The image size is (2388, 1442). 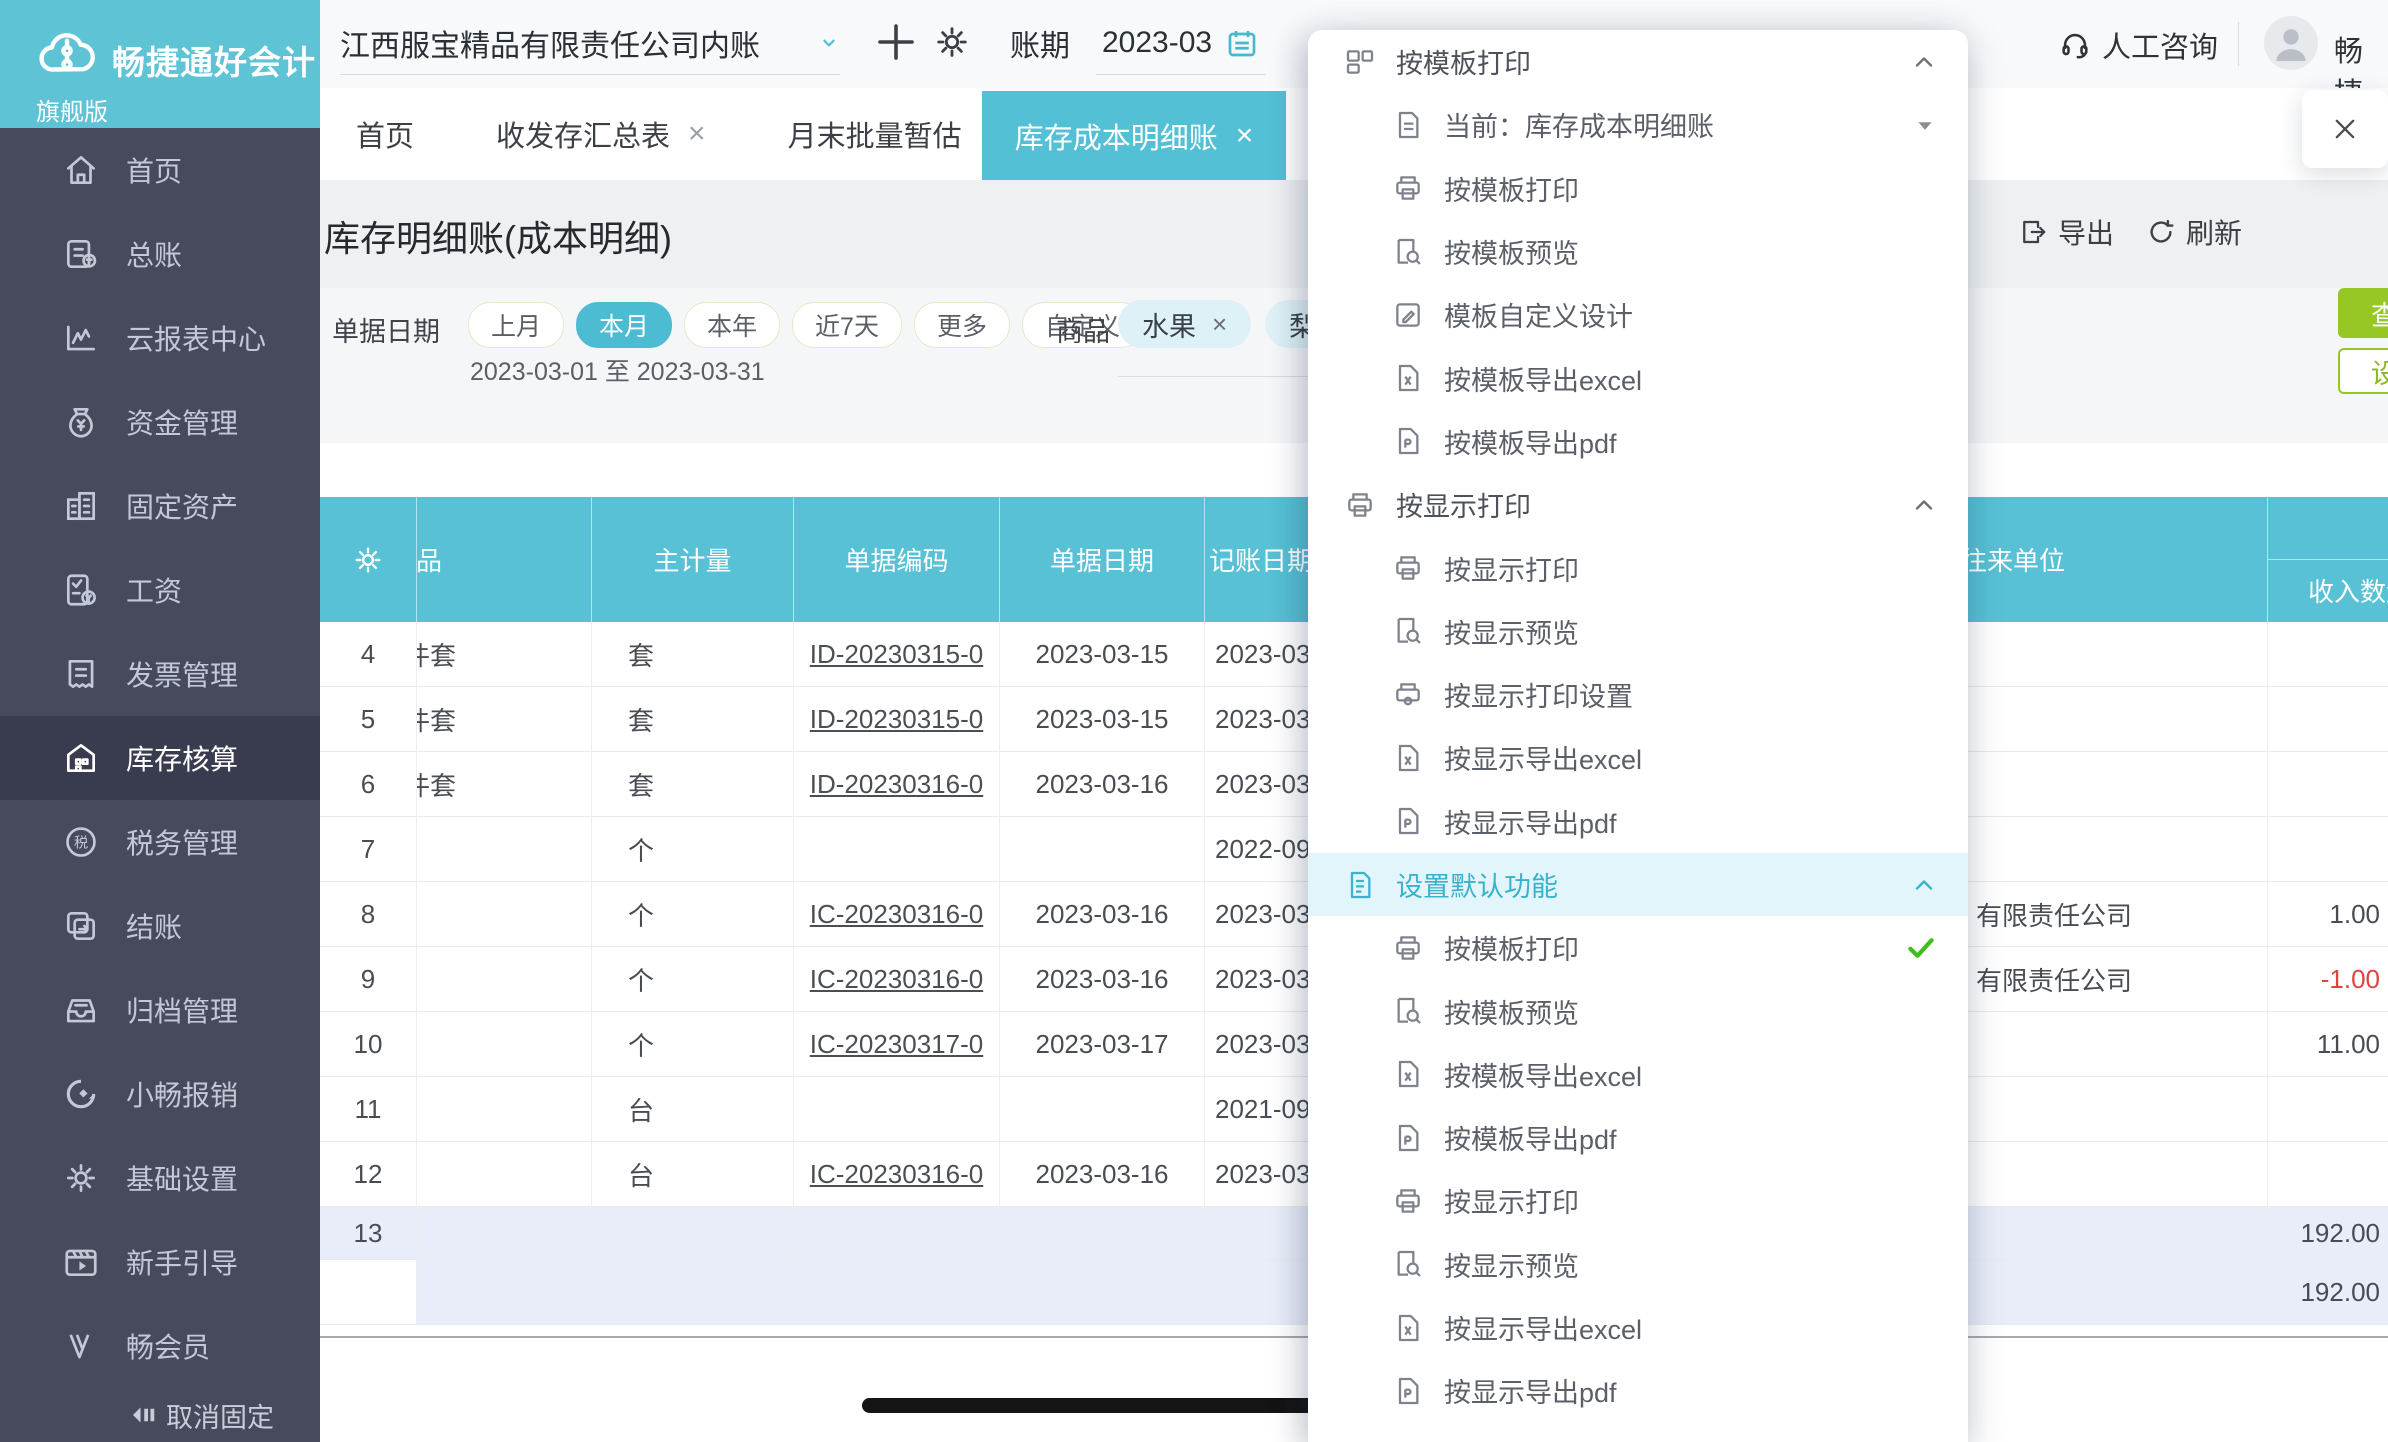 What do you see at coordinates (692, 979) in the screenshot?
I see `unit-cell: 个` at bounding box center [692, 979].